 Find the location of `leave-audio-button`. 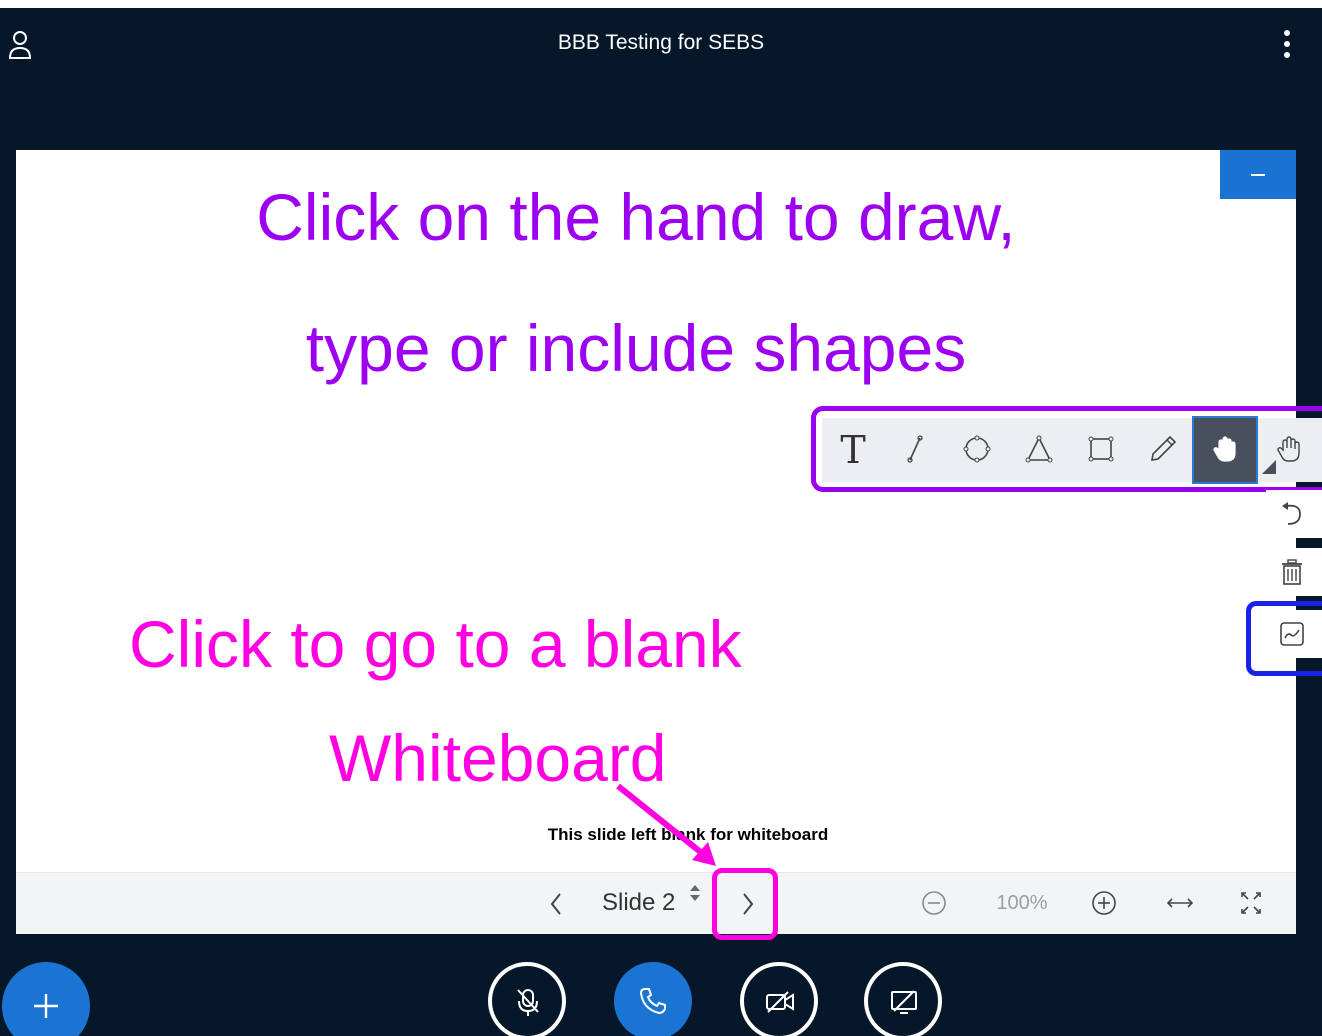

leave-audio-button is located at coordinates (653, 999).